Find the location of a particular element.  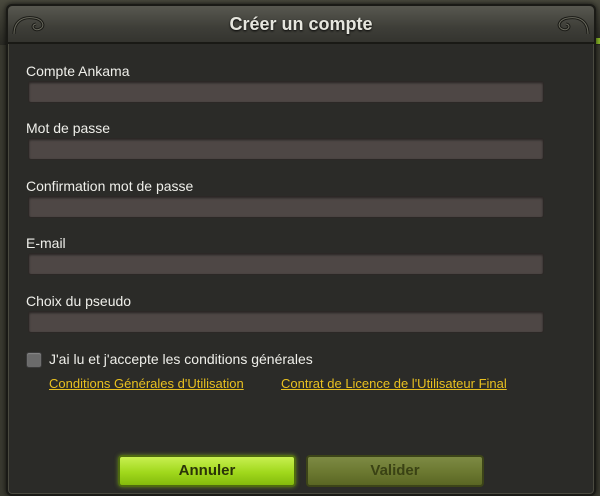

password-input is located at coordinates (286, 149).